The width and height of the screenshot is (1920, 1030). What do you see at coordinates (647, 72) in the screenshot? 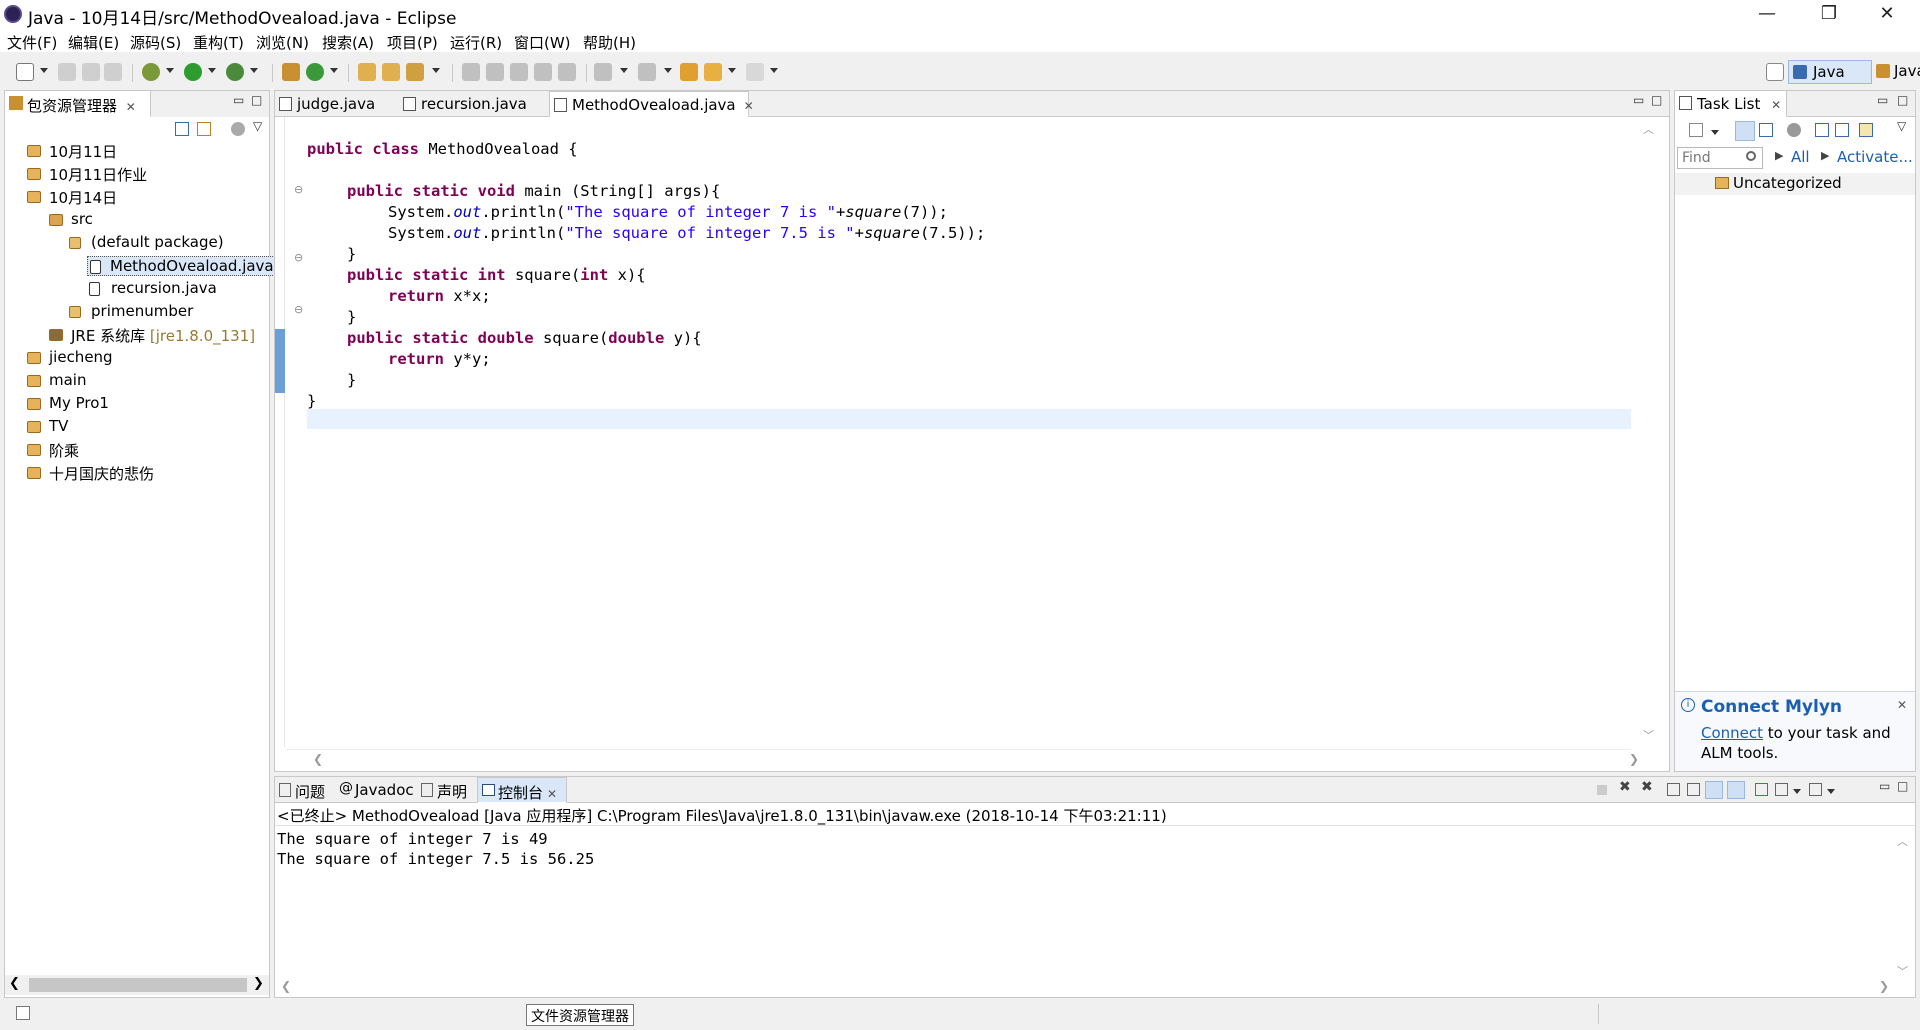
I see `prev-annotation-icon` at bounding box center [647, 72].